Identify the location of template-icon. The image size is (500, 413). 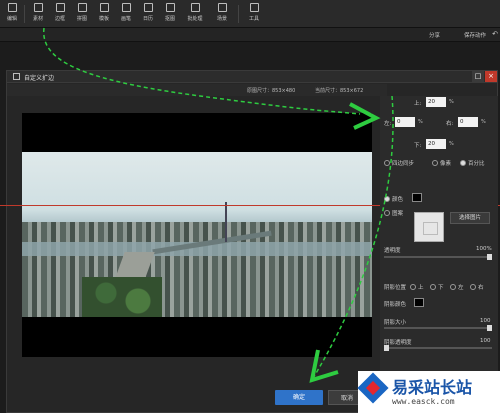
(104, 7).